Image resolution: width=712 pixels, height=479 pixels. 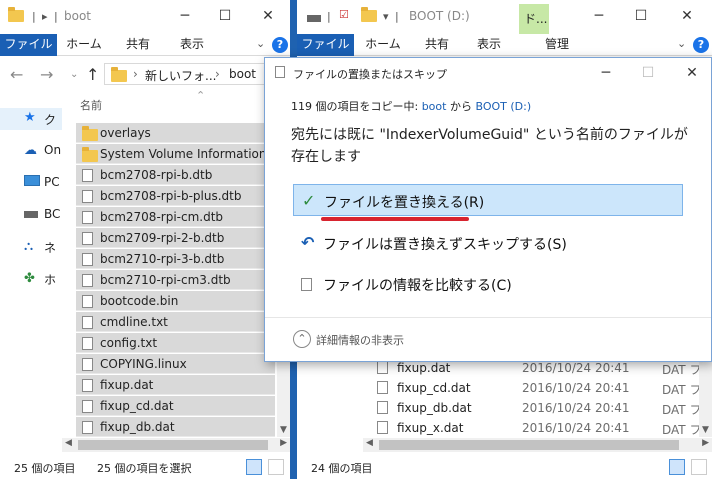 What do you see at coordinates (175, 301) in the screenshot?
I see `file-list-item: bootcode.bin` at bounding box center [175, 301].